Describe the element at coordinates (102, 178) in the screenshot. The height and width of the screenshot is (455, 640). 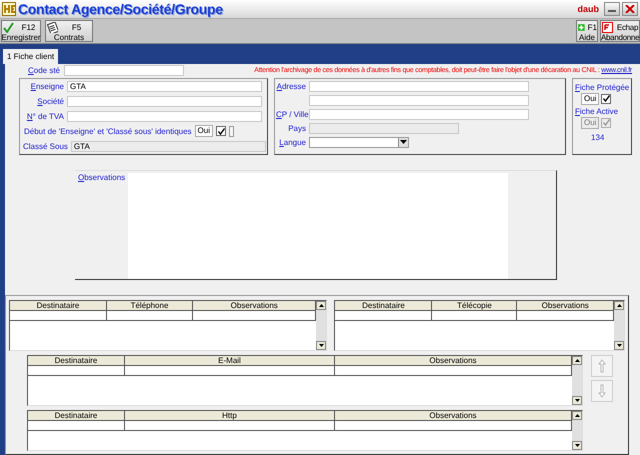
I see `field-label: Observations` at that location.